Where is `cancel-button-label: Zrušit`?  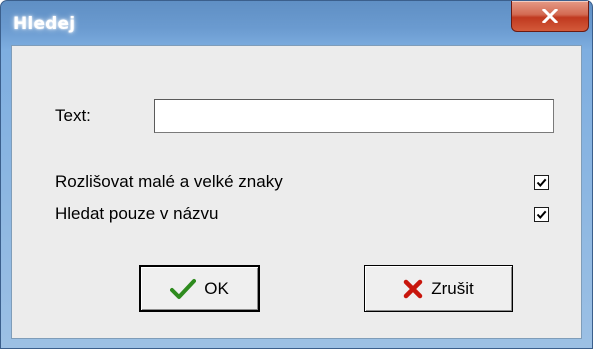
cancel-button-label: Zrušit is located at coordinates (452, 288).